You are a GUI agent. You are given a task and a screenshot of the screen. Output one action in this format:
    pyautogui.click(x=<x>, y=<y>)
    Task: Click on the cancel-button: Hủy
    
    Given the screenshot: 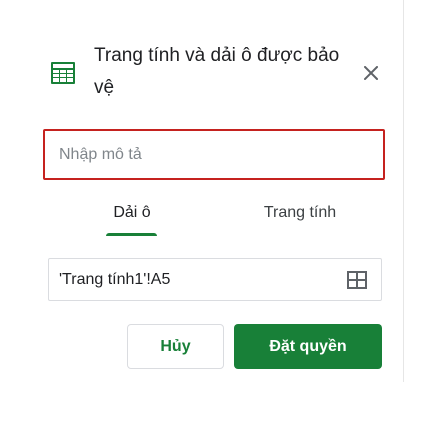 What is the action you would take?
    pyautogui.click(x=175, y=346)
    